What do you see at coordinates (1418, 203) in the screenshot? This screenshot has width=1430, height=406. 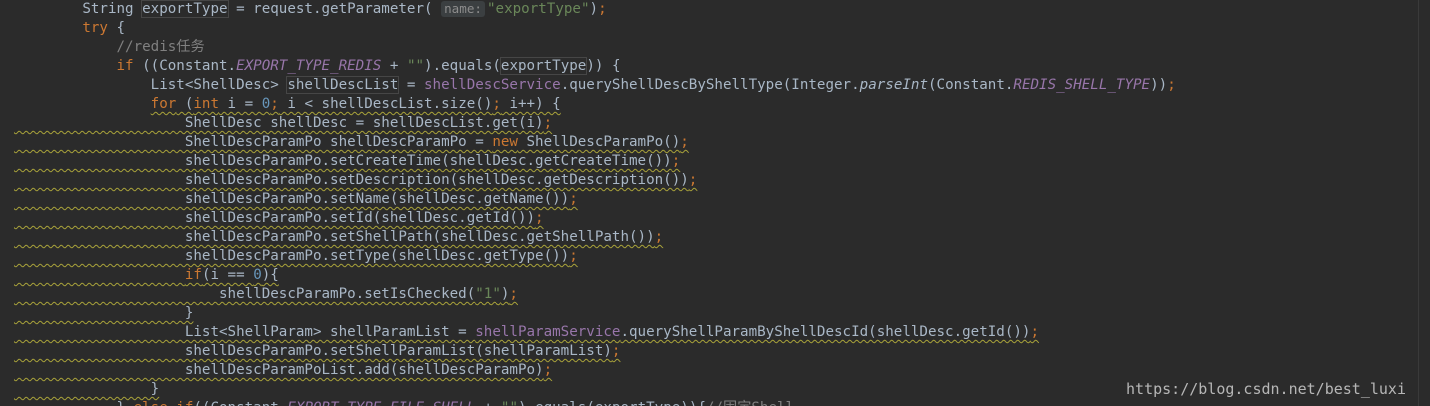 I see `right-margin-guide` at bounding box center [1418, 203].